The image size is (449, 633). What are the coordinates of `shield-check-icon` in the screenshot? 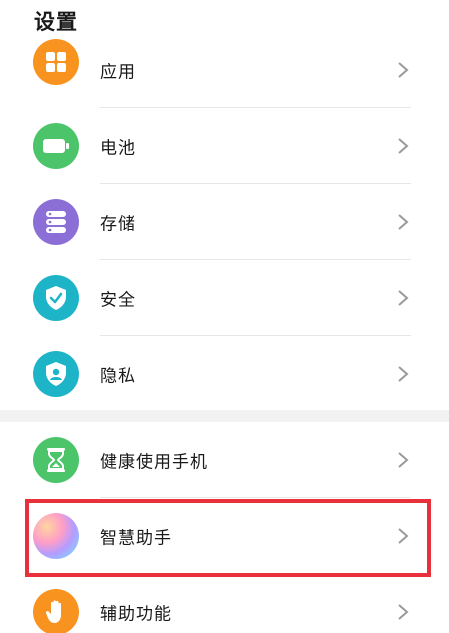 It's located at (56, 298).